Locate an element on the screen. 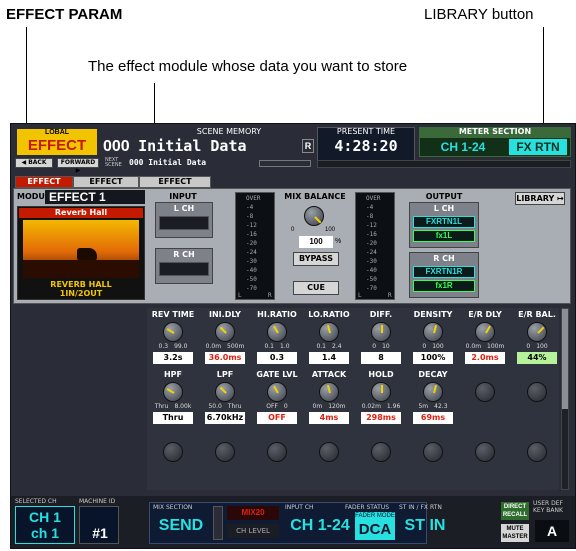 The image size is (576, 551). param-r2-1-knob is located at coordinates (225, 392).